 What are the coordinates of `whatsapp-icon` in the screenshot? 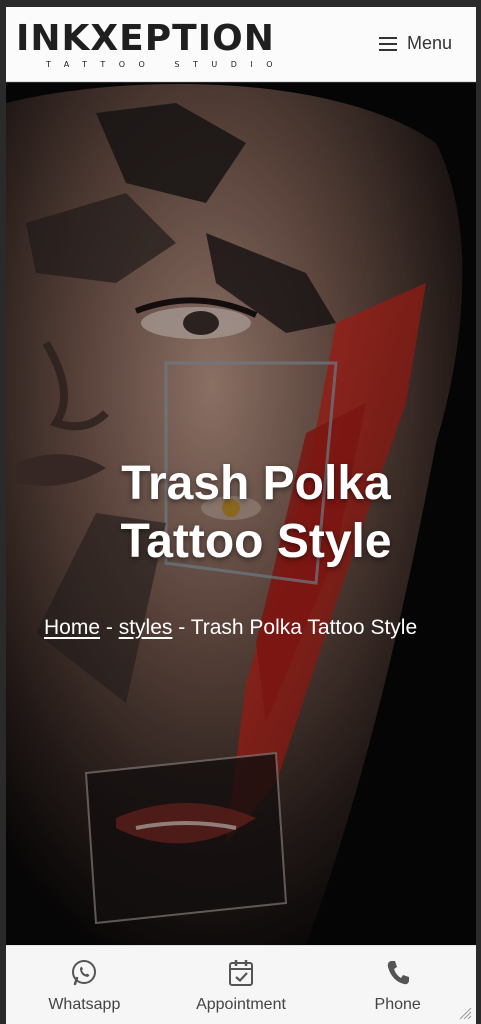 It's located at (84, 973).